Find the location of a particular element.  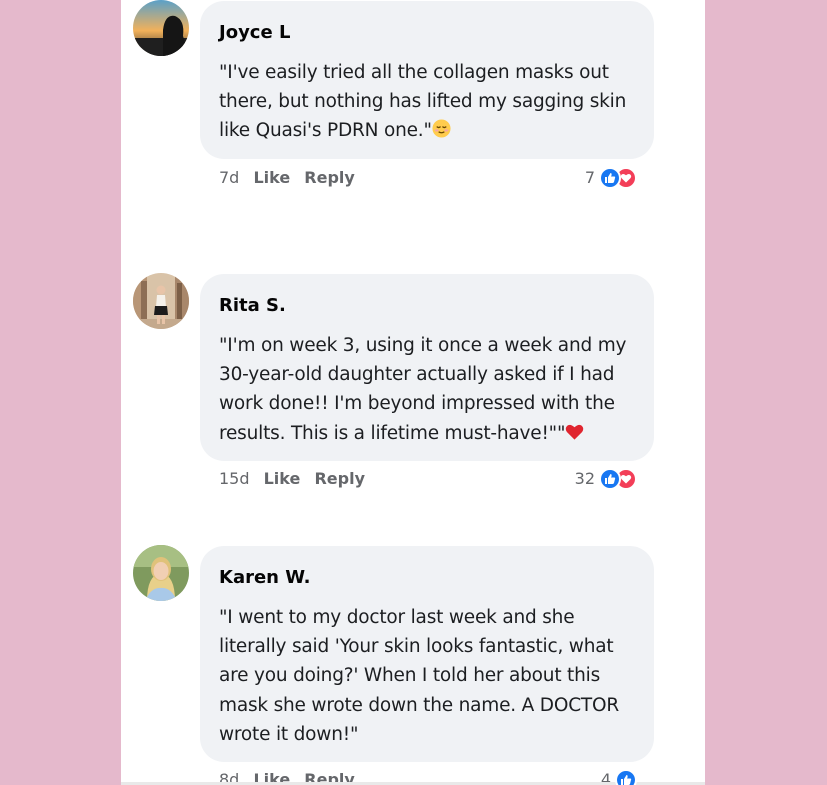

commenter-name: Karen W. is located at coordinates (426, 578).